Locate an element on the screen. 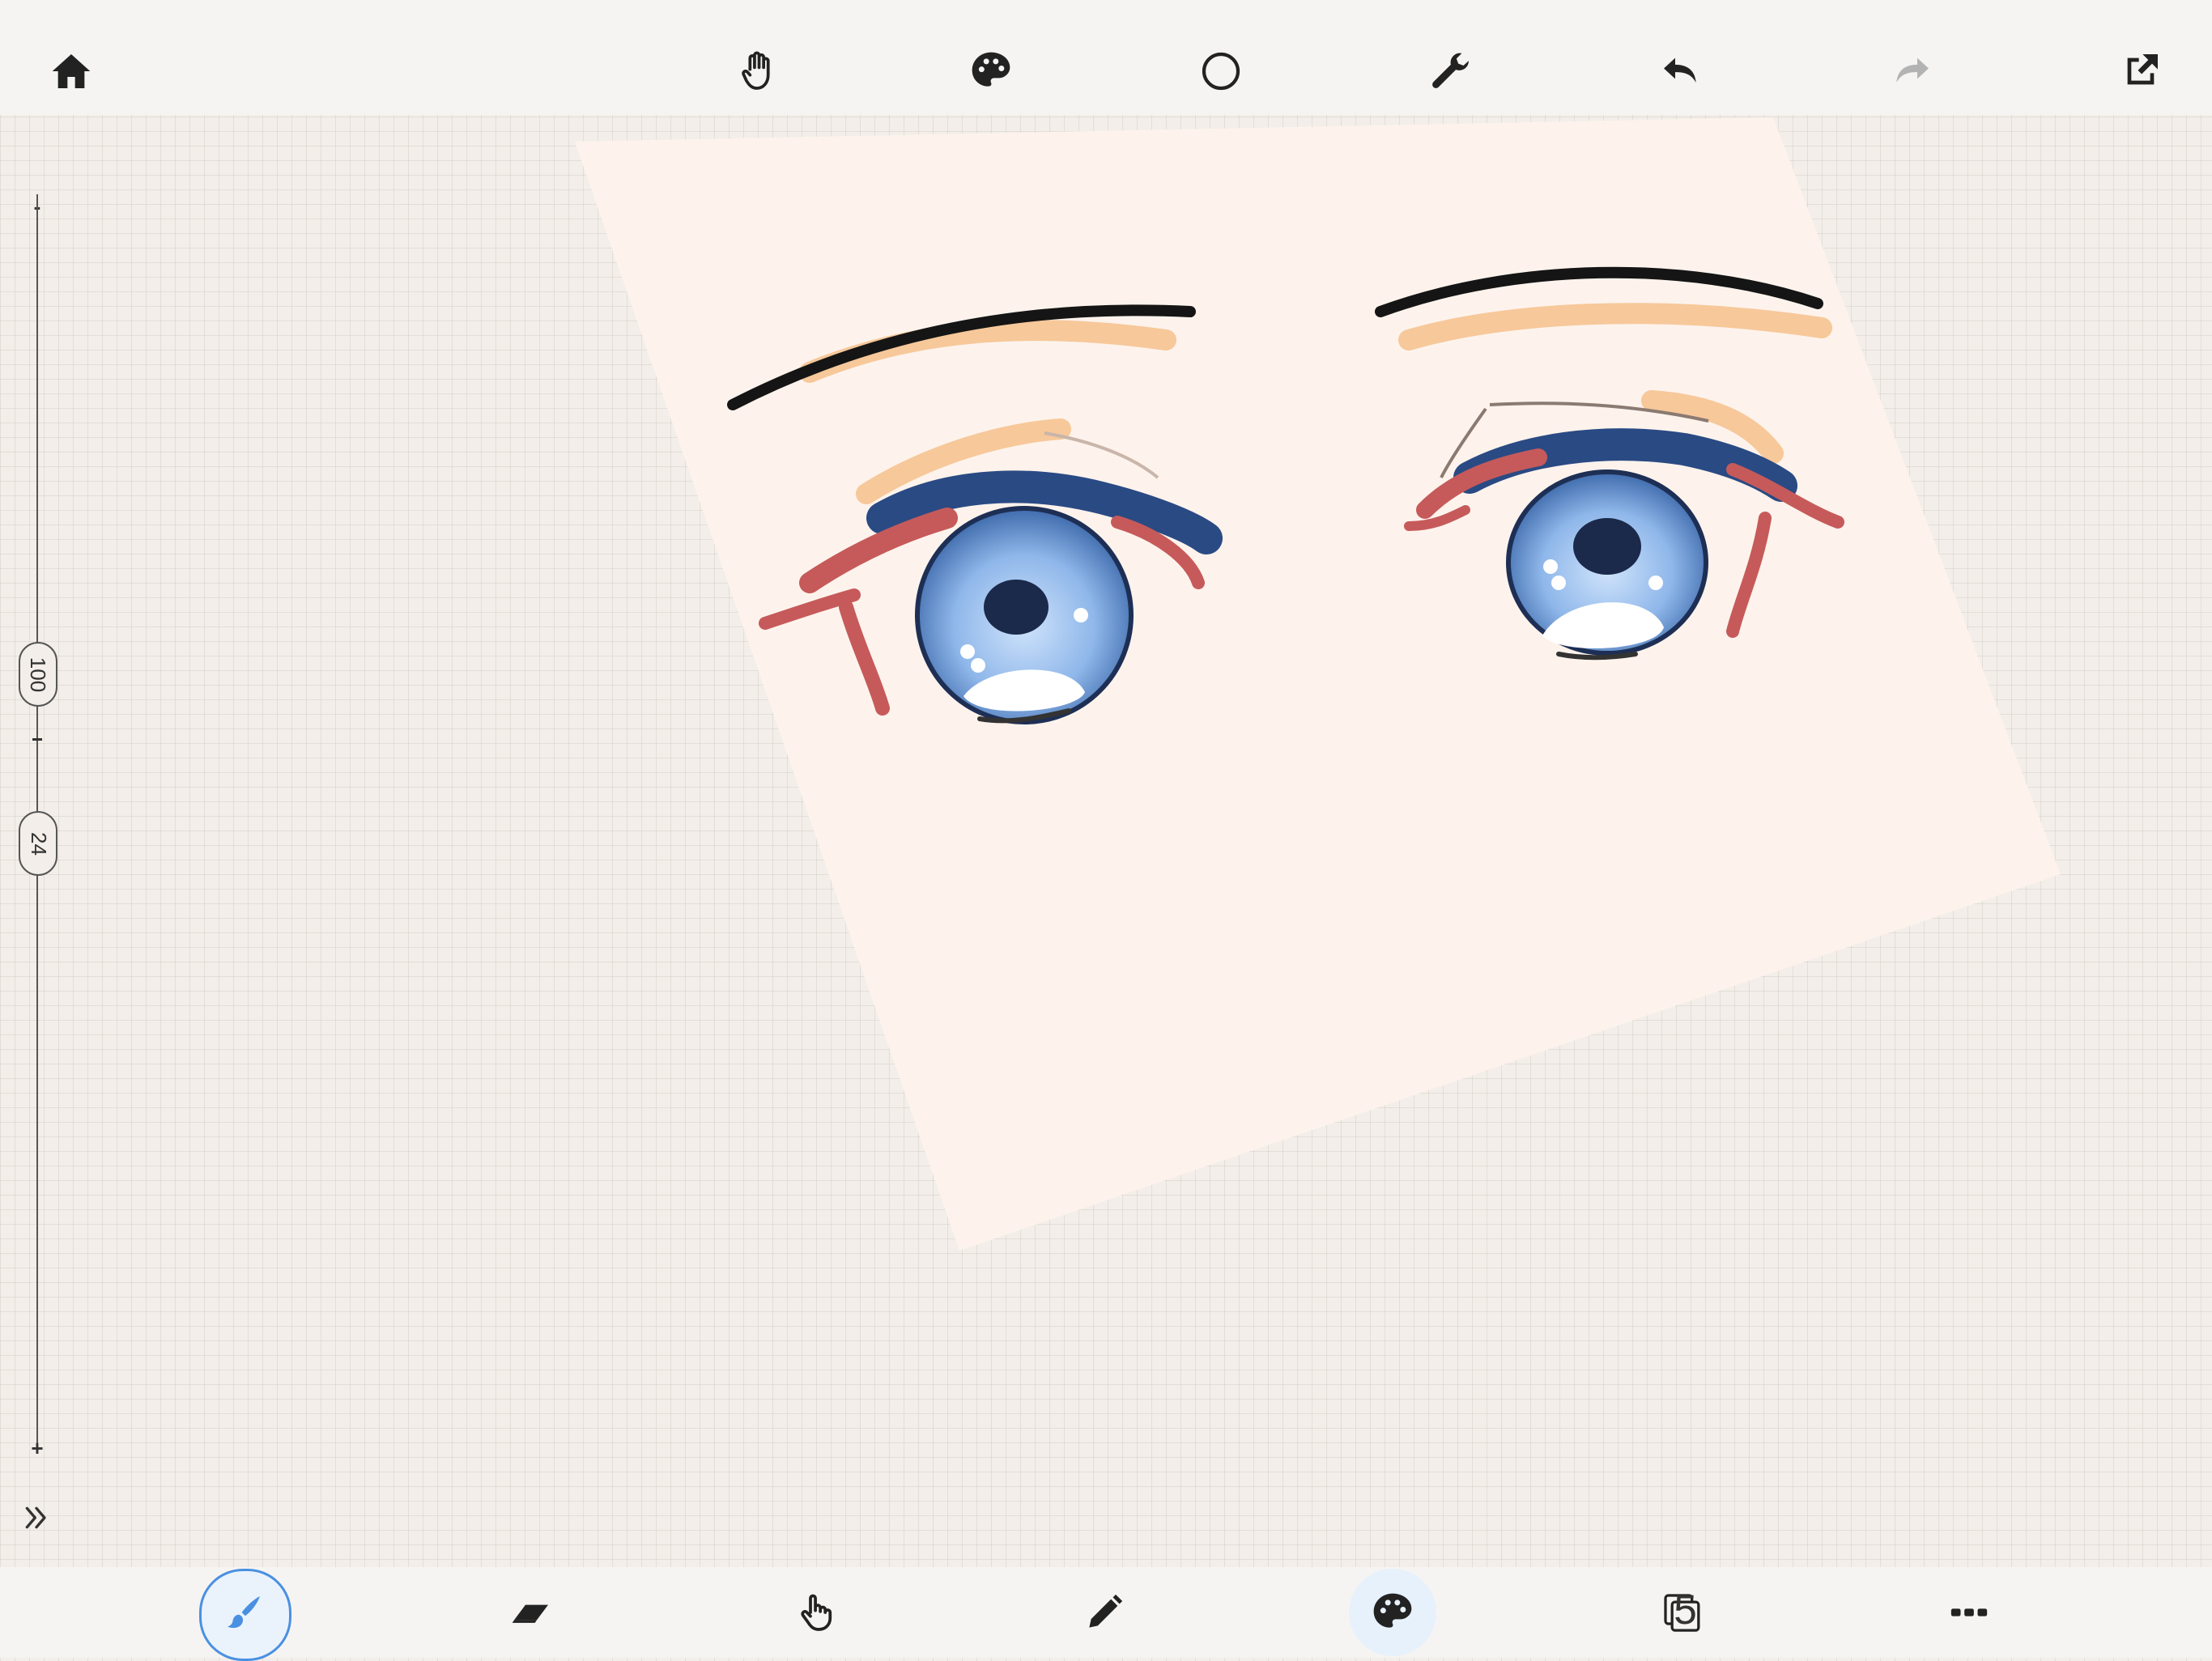 Image resolution: width=2212 pixels, height=1661 pixels. hand-icon is located at coordinates (756, 71).